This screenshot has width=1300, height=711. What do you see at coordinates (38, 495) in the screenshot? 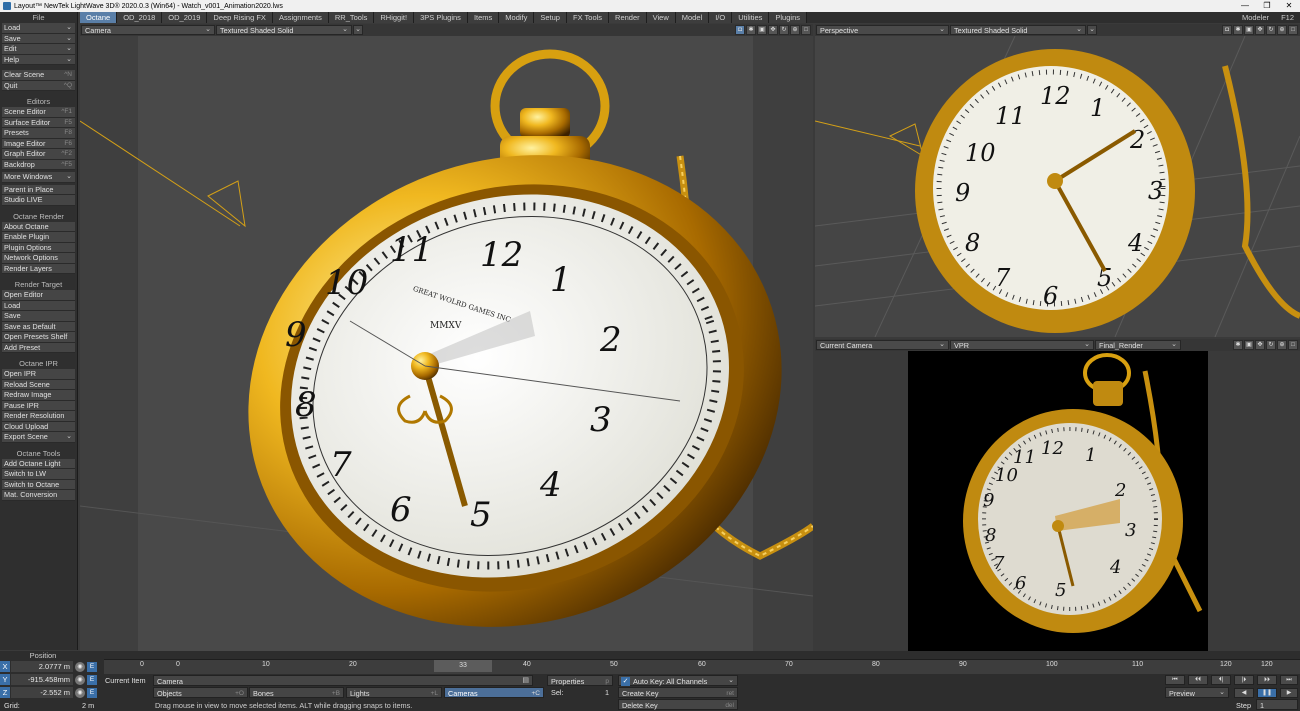
I see `mat-conversion-button: Mat. Conversion` at bounding box center [38, 495].